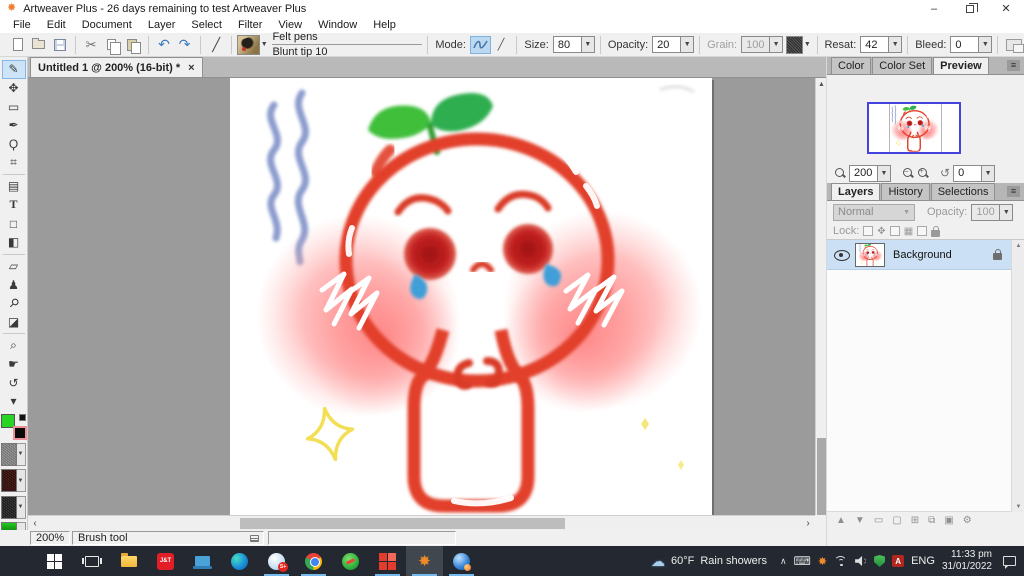 The height and width of the screenshot is (576, 1024). I want to click on bleed-dropdown-arrow: ▼, so click(985, 44).